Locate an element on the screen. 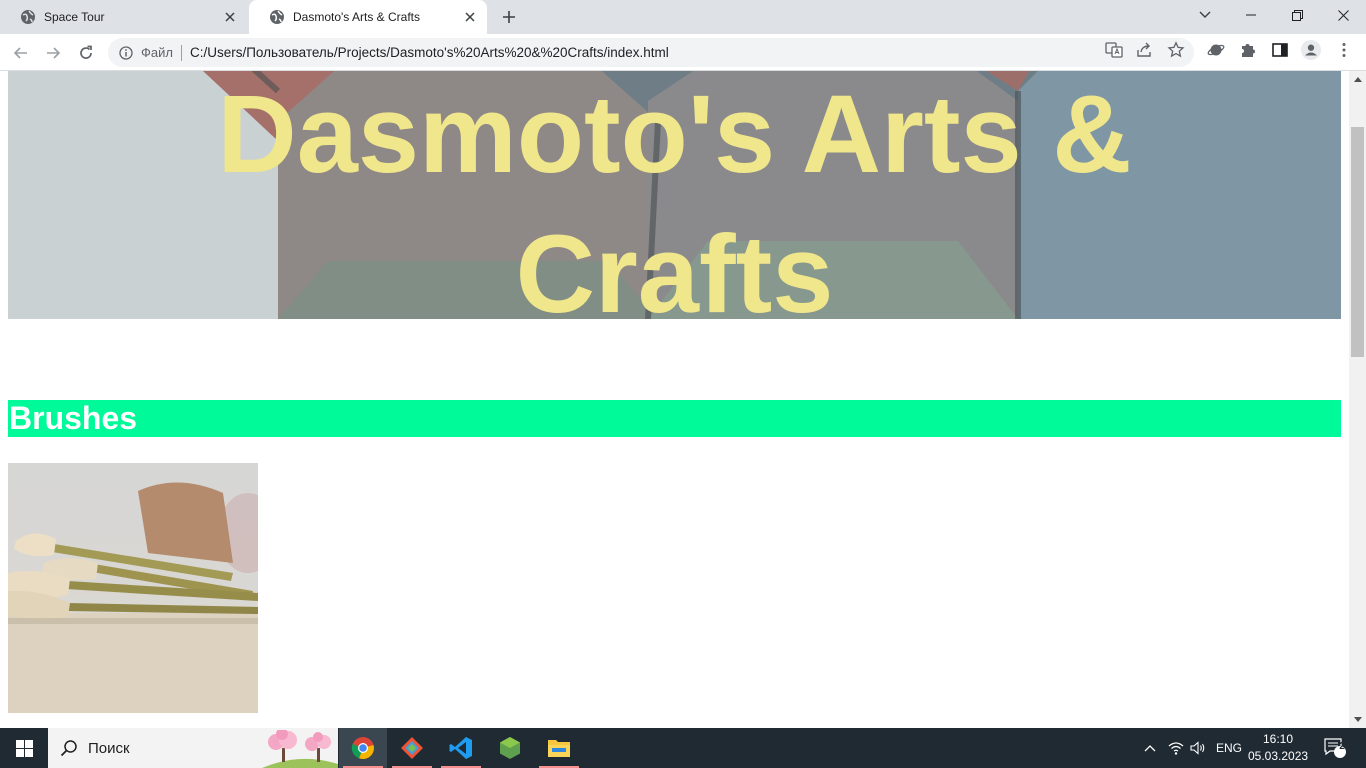 The width and height of the screenshot is (1366, 768). vscode-icon is located at coordinates (460, 748).